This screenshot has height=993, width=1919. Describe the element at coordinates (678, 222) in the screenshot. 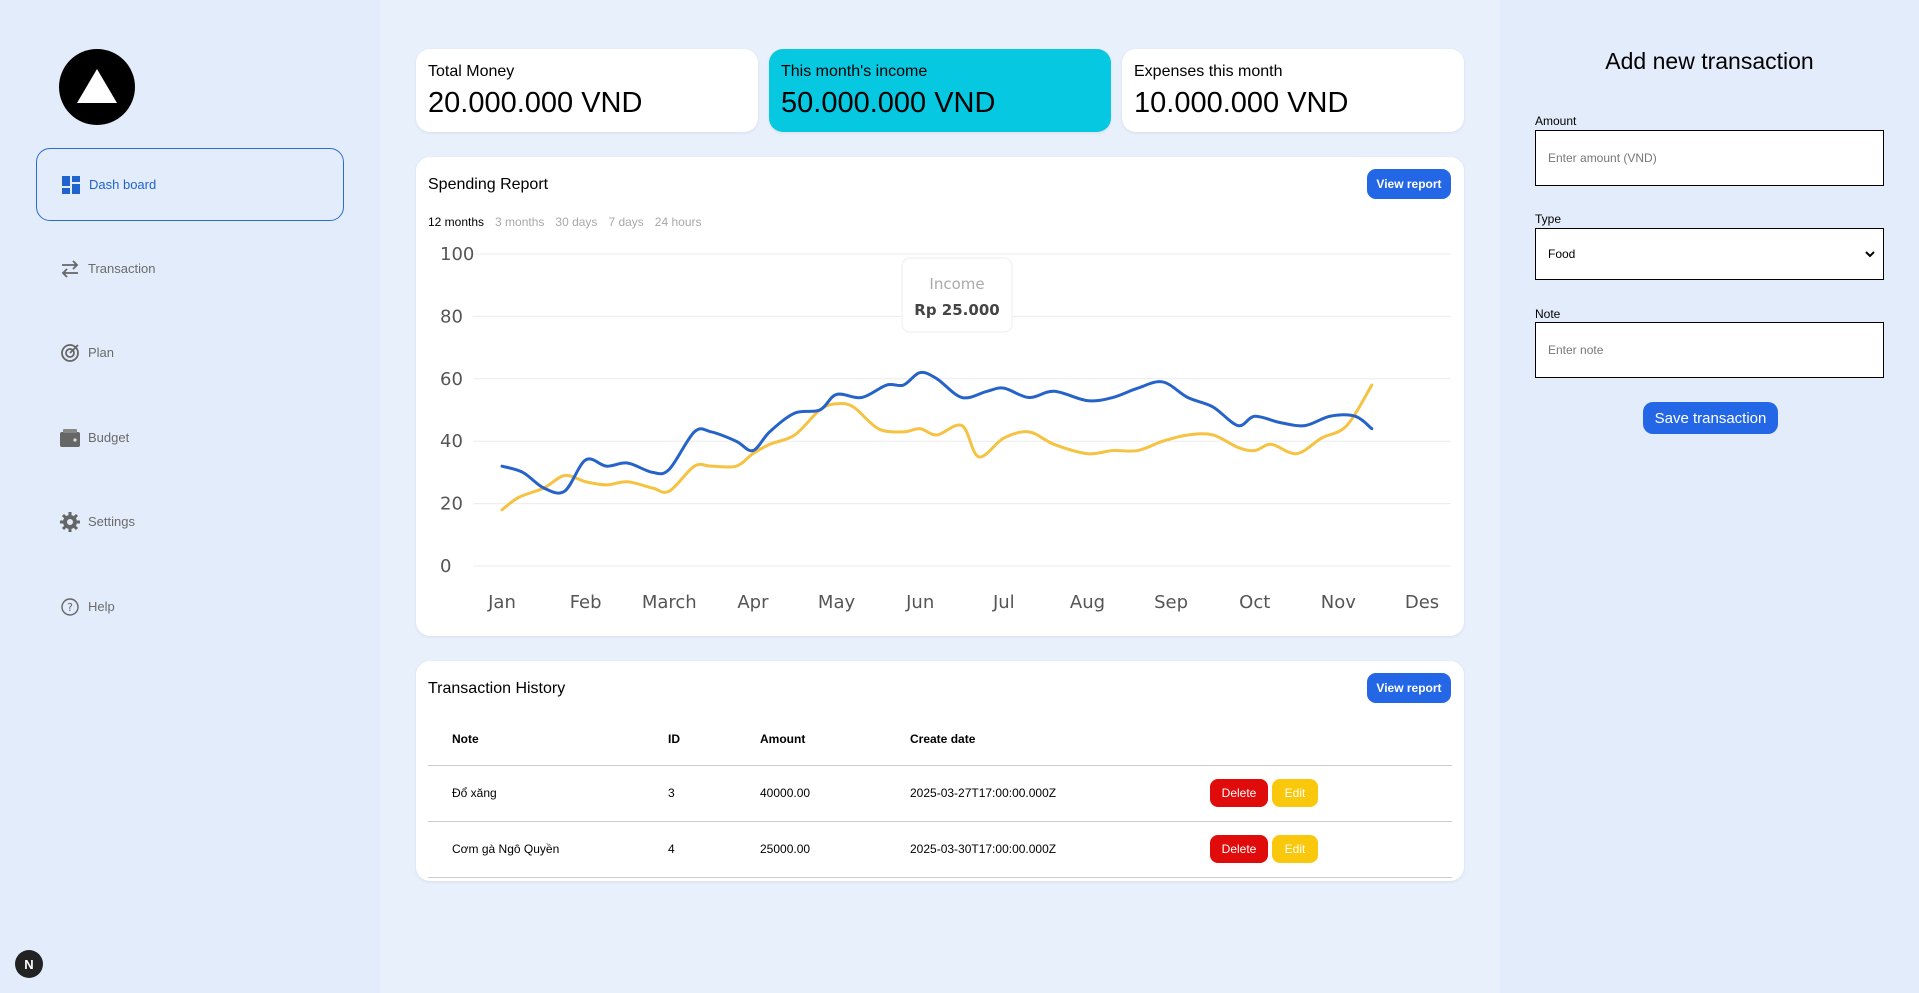

I see `tab-24-hours: 24 hours` at that location.